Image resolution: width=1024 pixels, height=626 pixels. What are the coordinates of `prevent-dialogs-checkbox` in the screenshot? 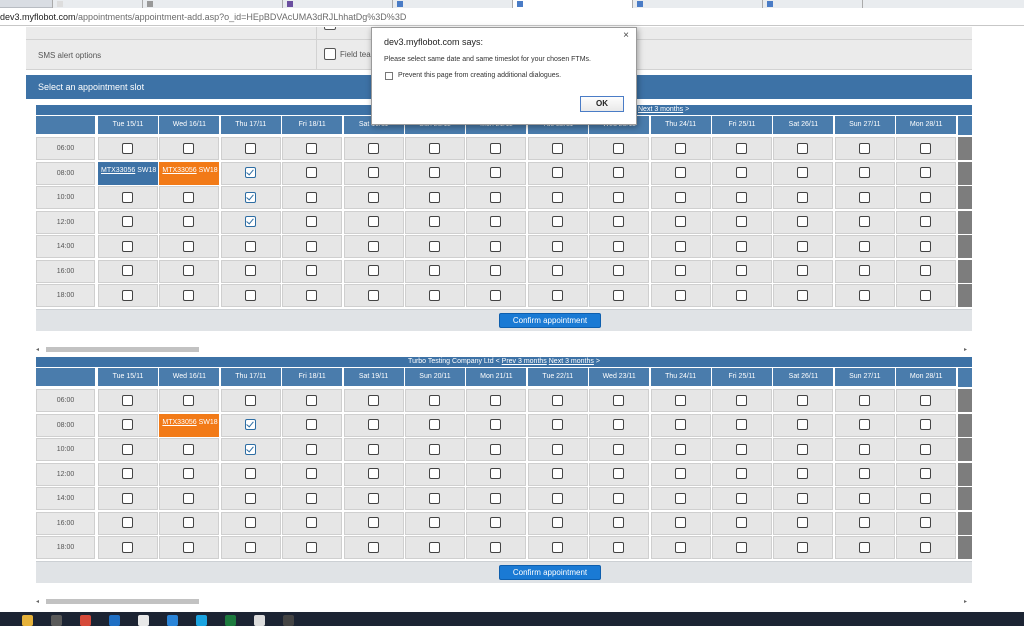 It's located at (389, 76).